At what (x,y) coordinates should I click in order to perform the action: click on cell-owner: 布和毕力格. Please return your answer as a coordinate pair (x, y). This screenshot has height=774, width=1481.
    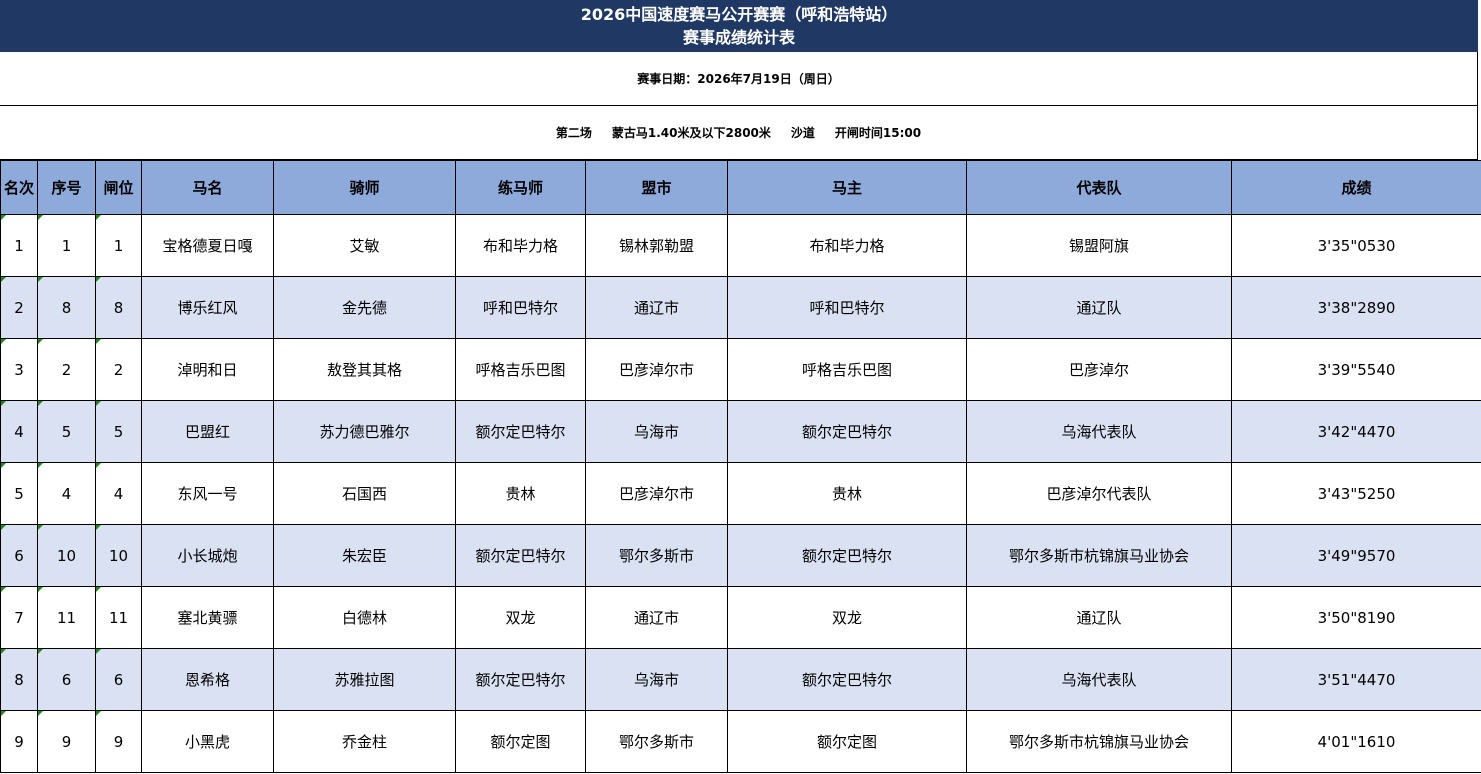
    Looking at the image, I should click on (847, 245).